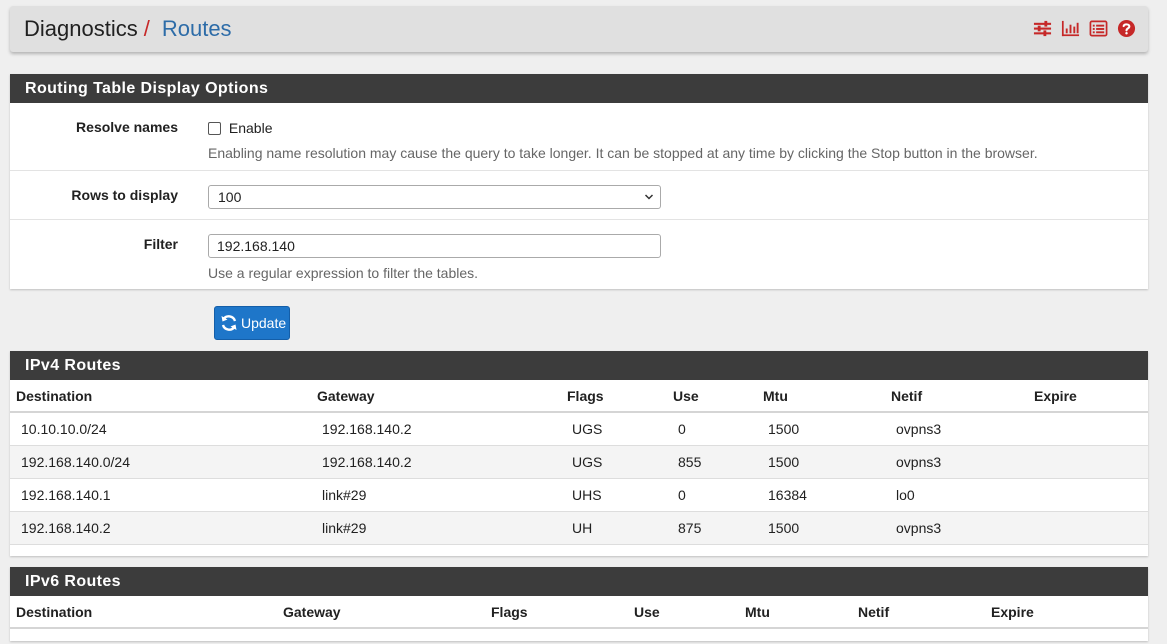 The width and height of the screenshot is (1167, 644). I want to click on bar-chart-icon, so click(1070, 28).